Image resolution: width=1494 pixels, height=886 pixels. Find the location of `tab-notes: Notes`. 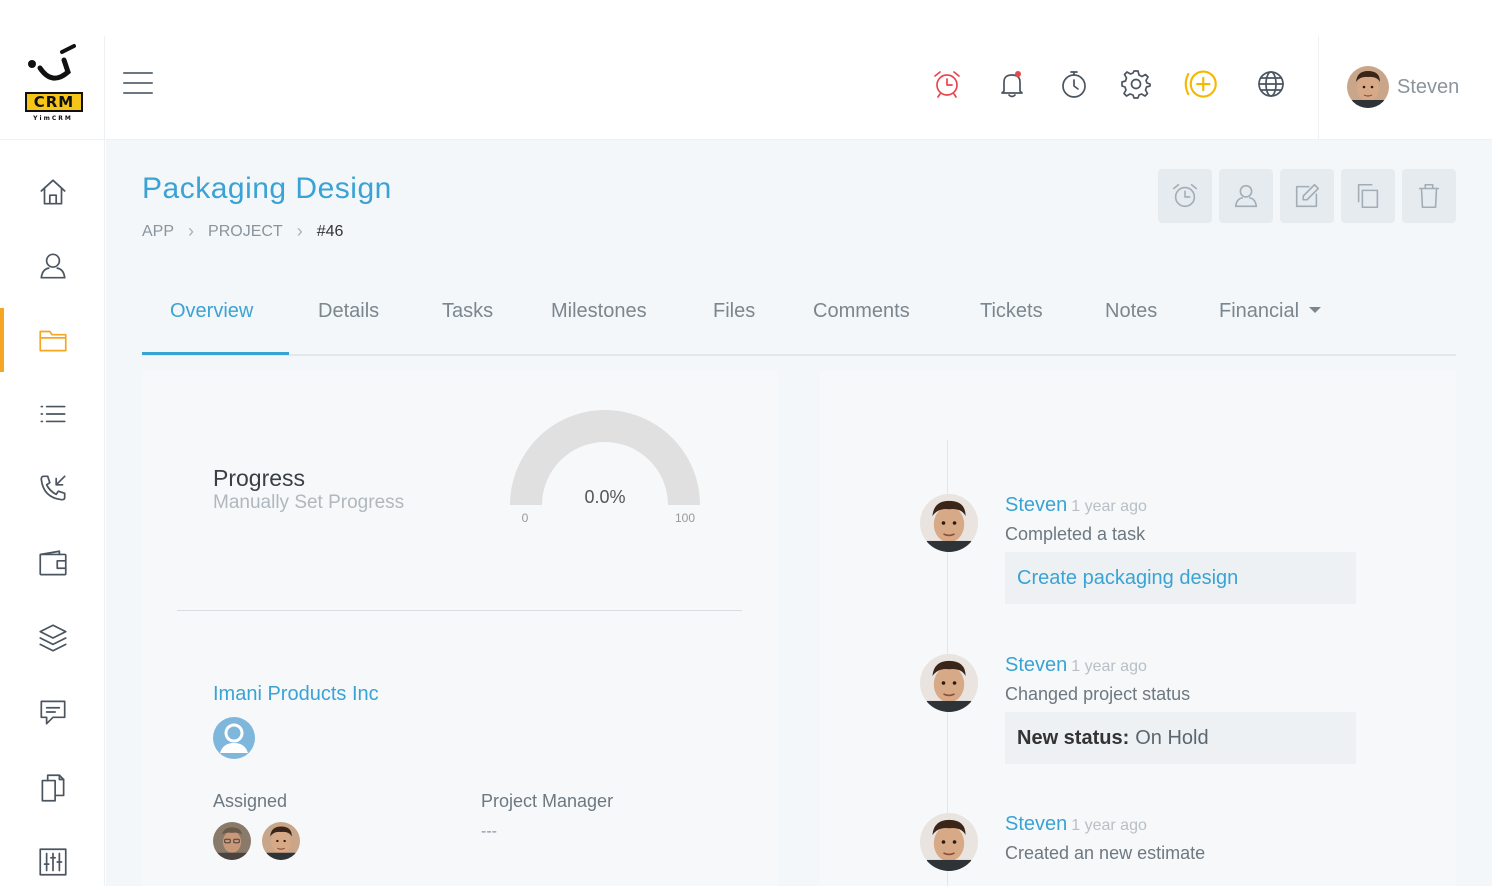

tab-notes: Notes is located at coordinates (1131, 311).